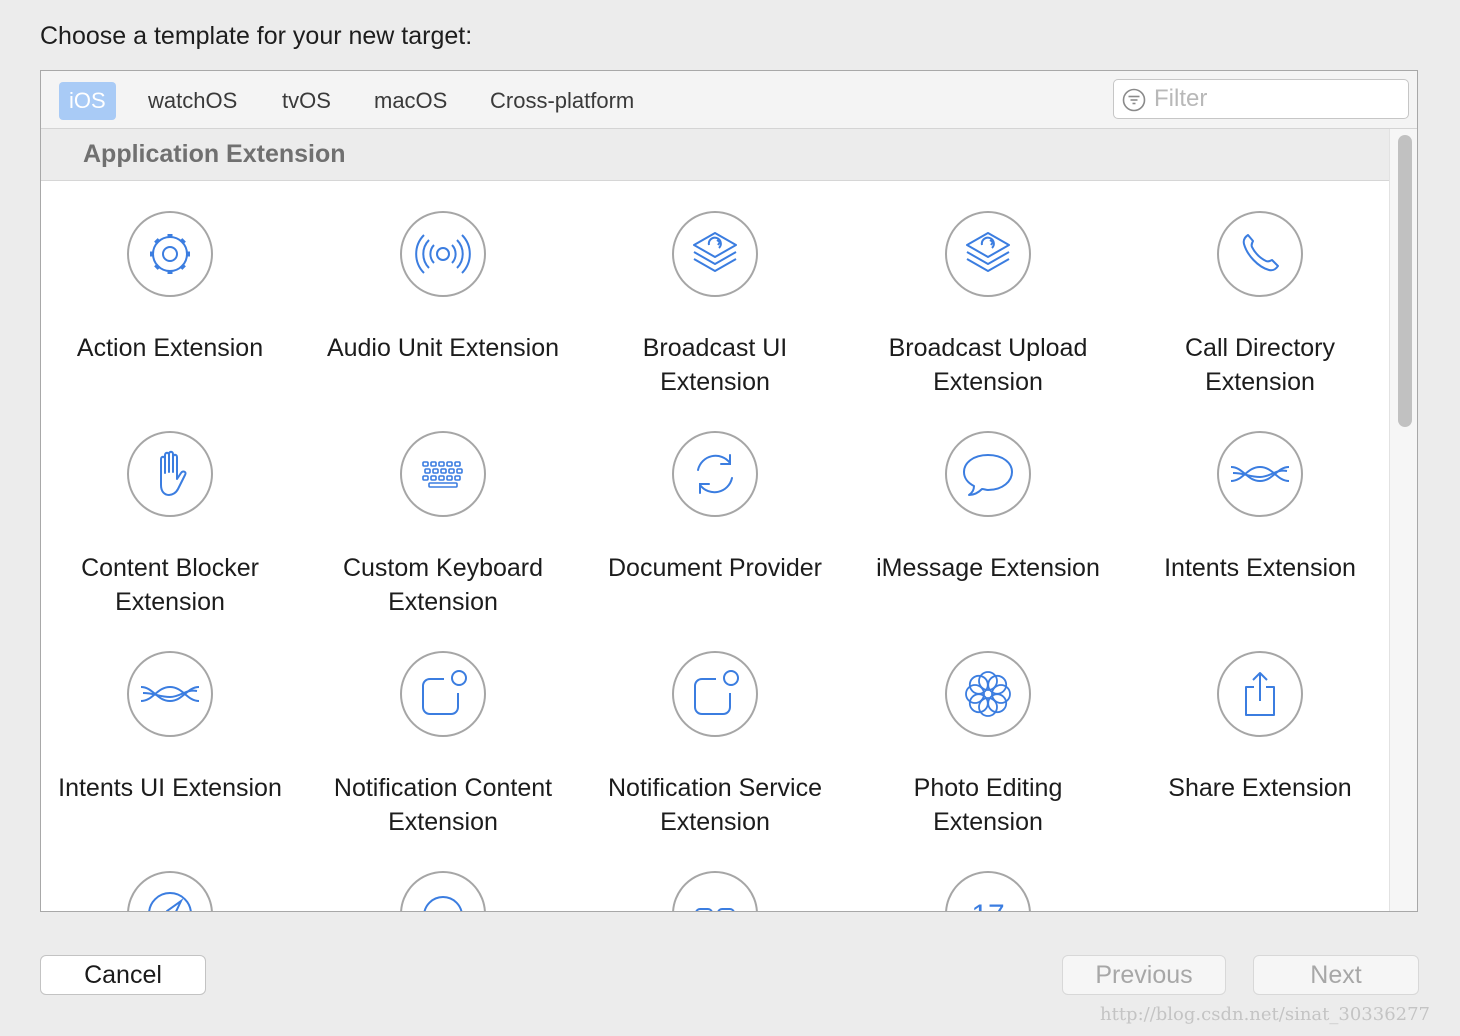  I want to click on share-icon, so click(1260, 694).